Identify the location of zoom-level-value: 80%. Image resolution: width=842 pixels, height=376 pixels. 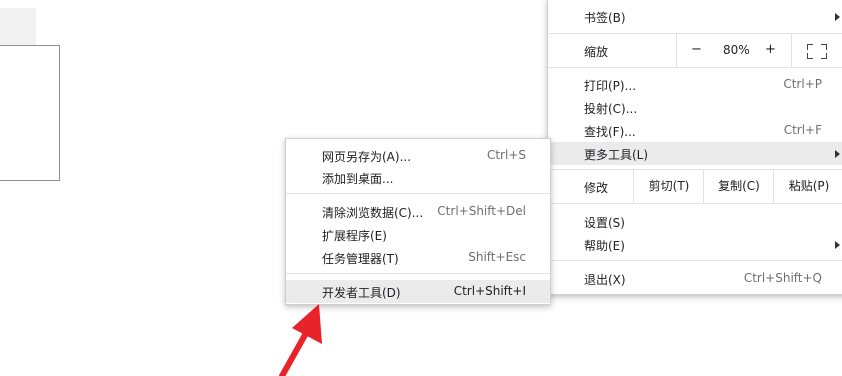
(736, 50).